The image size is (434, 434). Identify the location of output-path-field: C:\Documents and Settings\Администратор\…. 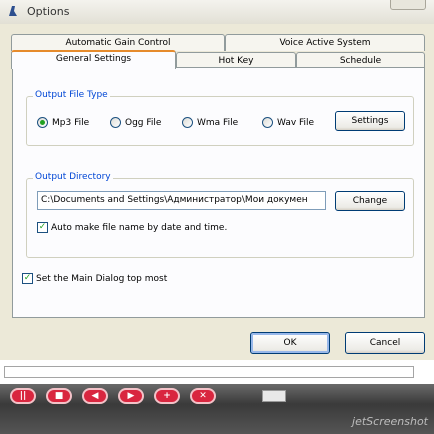
(181, 200).